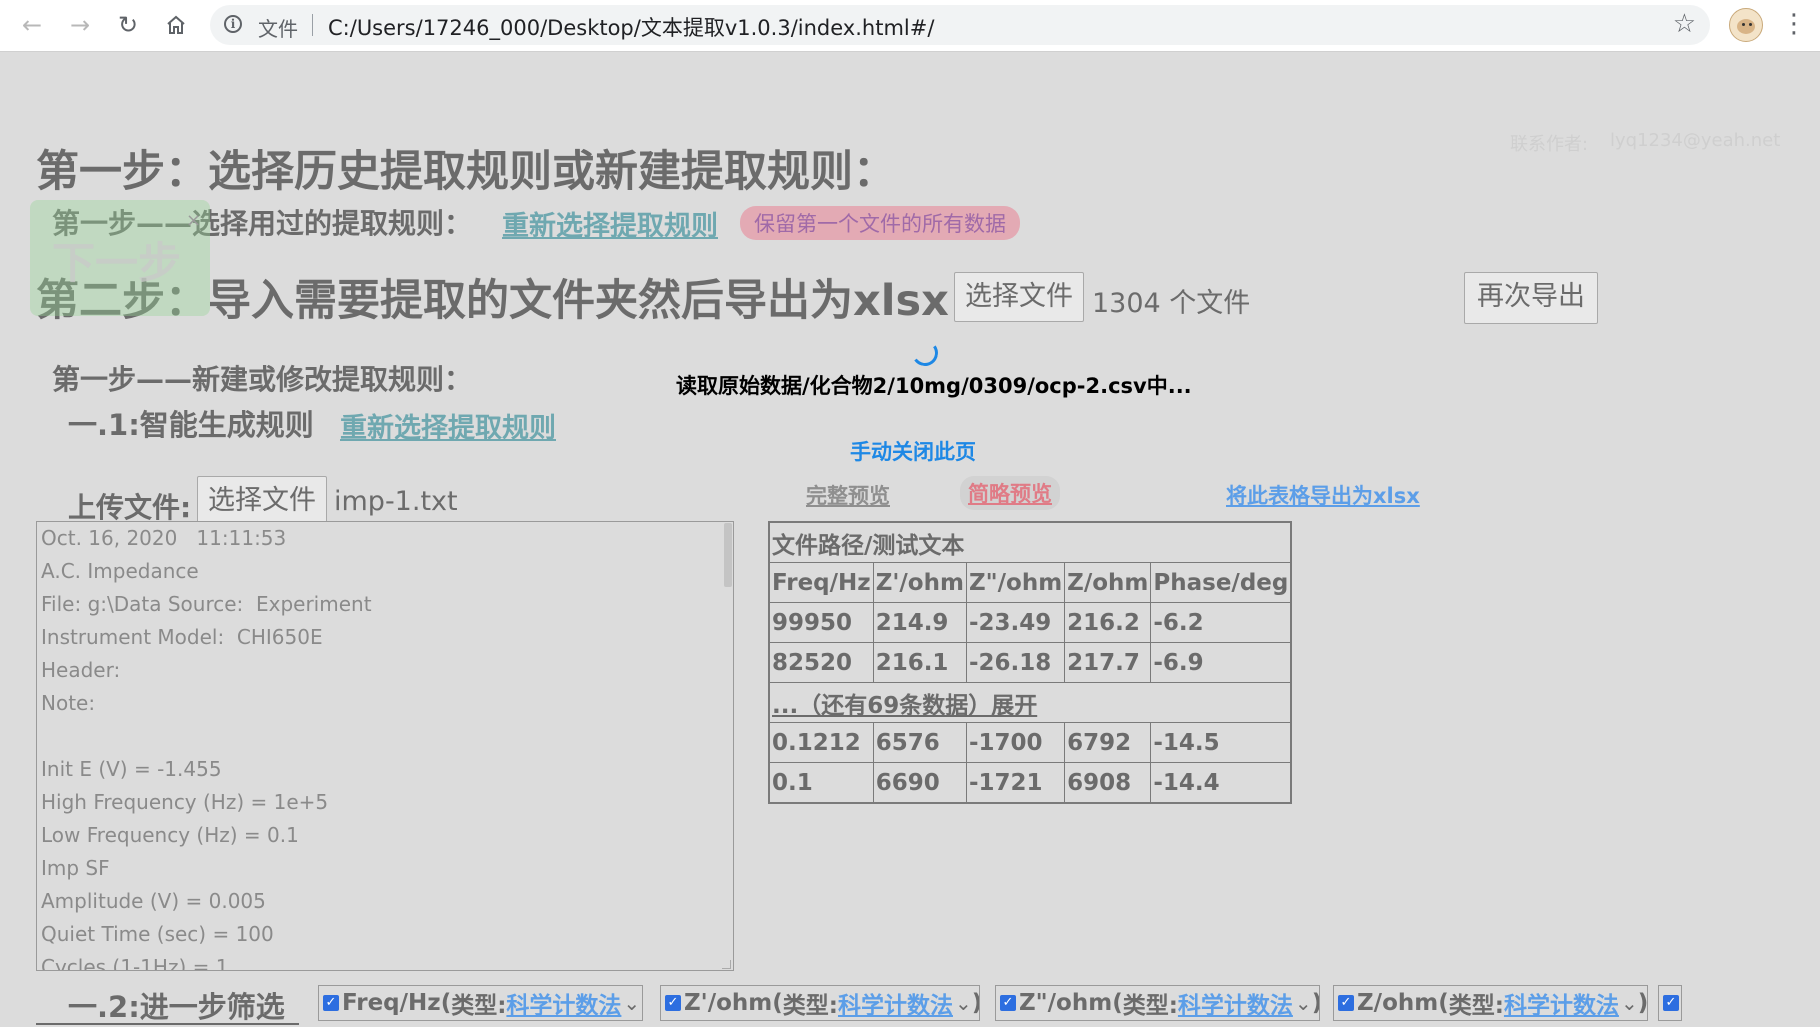 This screenshot has height=1027, width=1820. I want to click on textarea-scrollbar, so click(728, 746).